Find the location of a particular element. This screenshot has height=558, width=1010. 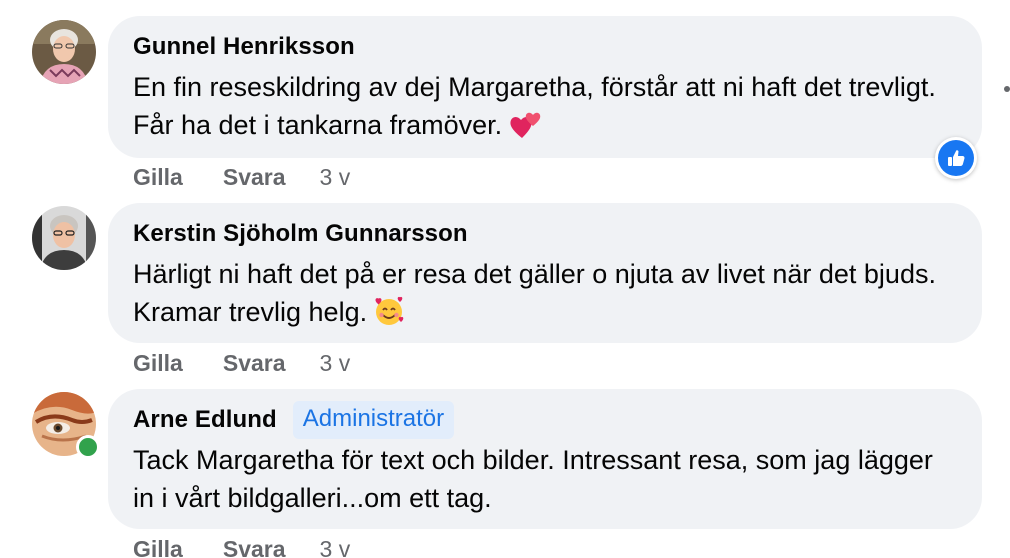

admin-badge: Administratör is located at coordinates (373, 420).